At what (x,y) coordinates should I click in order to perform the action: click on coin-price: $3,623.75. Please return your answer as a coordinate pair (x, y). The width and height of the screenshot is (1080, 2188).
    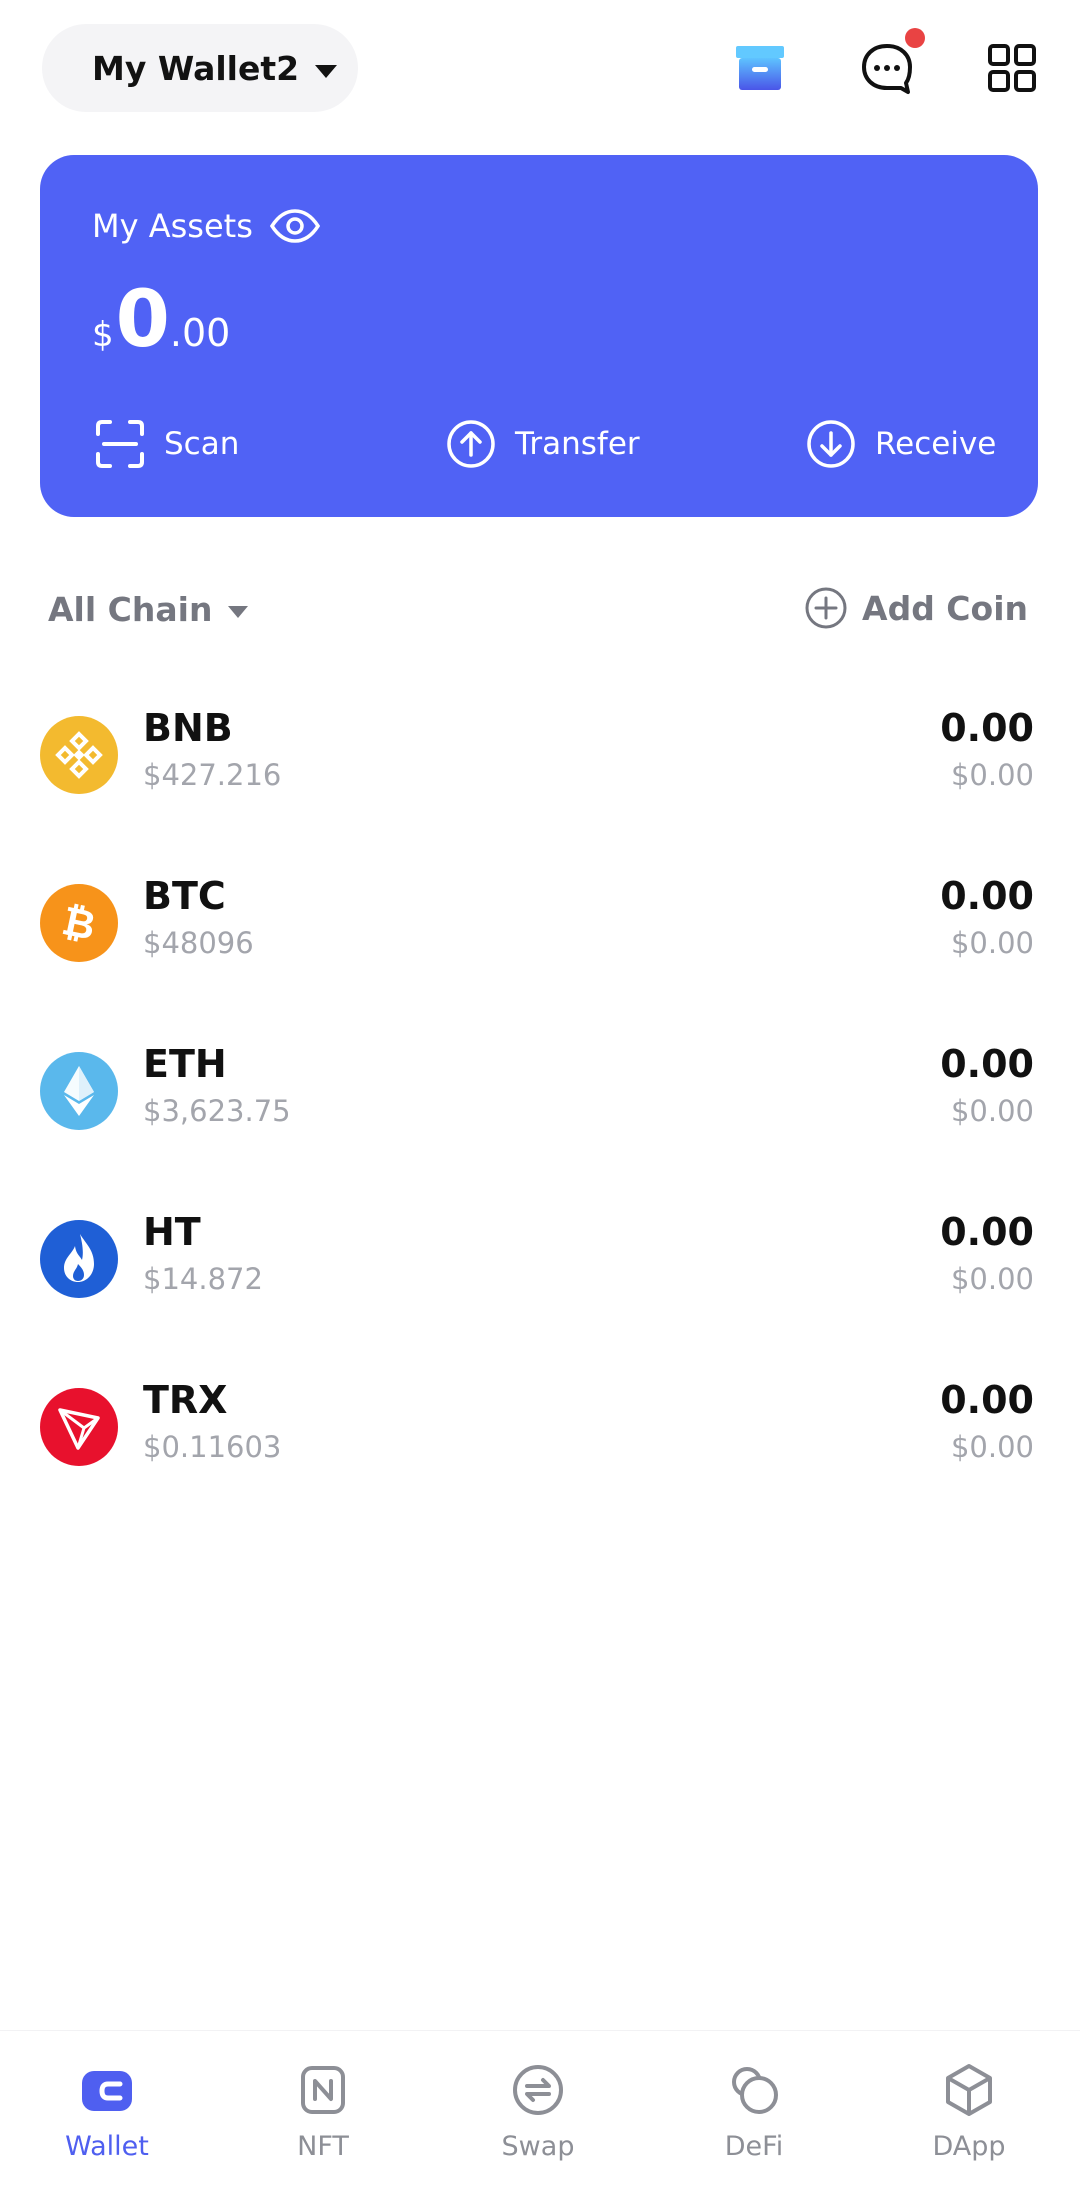
    Looking at the image, I should click on (217, 1111).